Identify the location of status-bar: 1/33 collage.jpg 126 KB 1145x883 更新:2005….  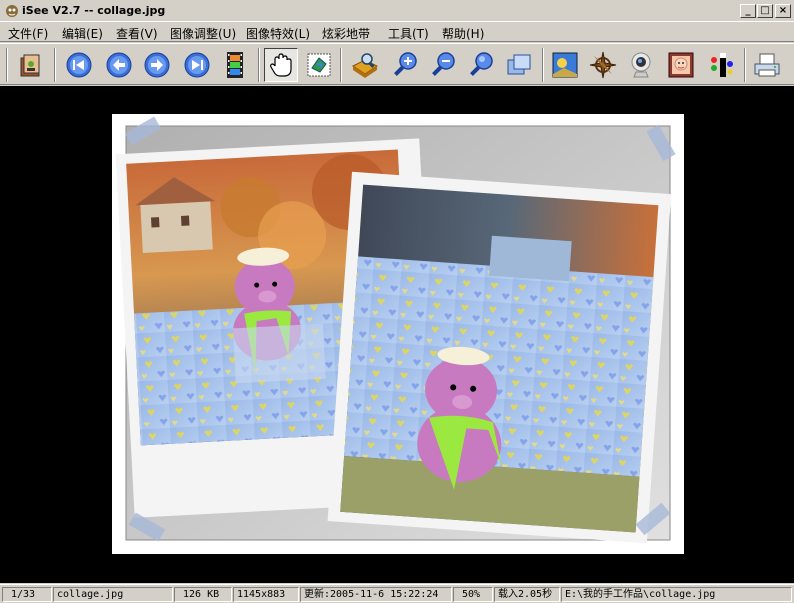
(397, 593).